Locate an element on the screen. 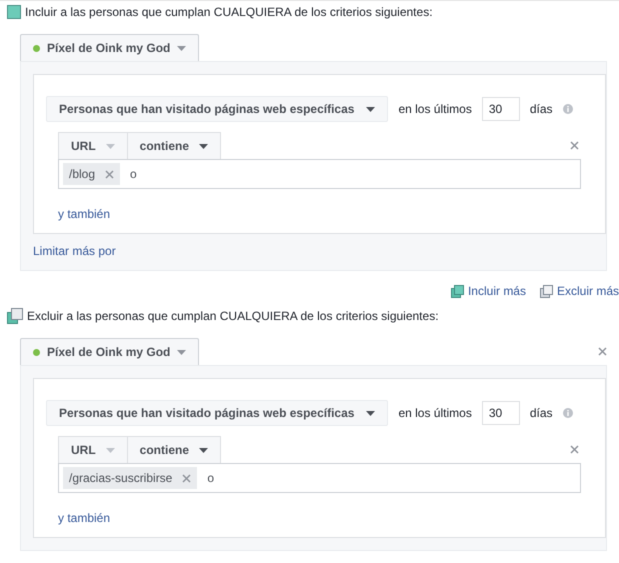 Image resolution: width=619 pixels, height=563 pixels. section-heading: Excluir a las personas que cumplan CUALQUIERA de los criterios siguientes: is located at coordinates (233, 316).